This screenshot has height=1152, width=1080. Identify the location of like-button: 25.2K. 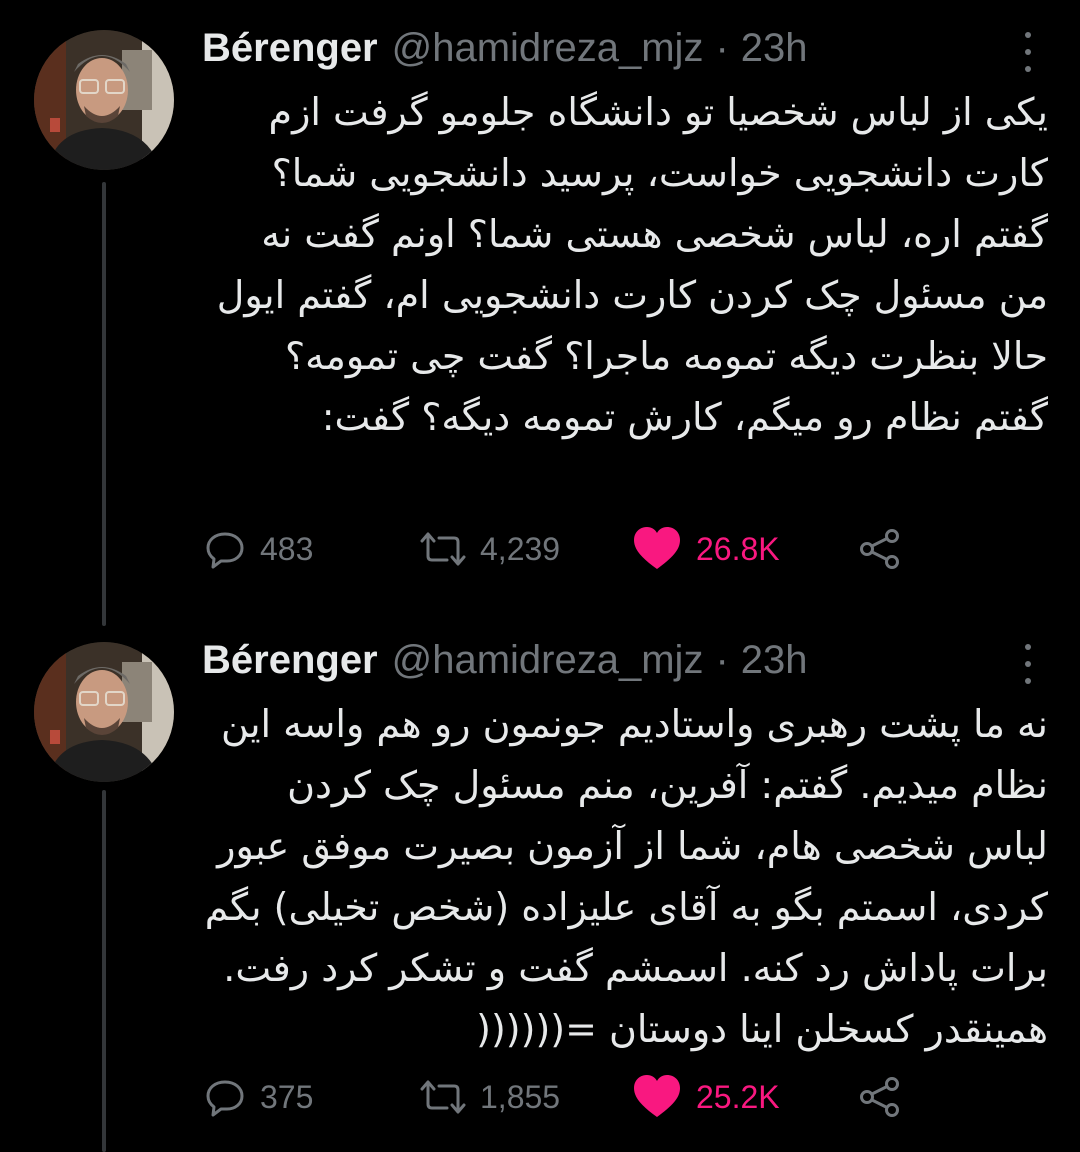
(706, 1097).